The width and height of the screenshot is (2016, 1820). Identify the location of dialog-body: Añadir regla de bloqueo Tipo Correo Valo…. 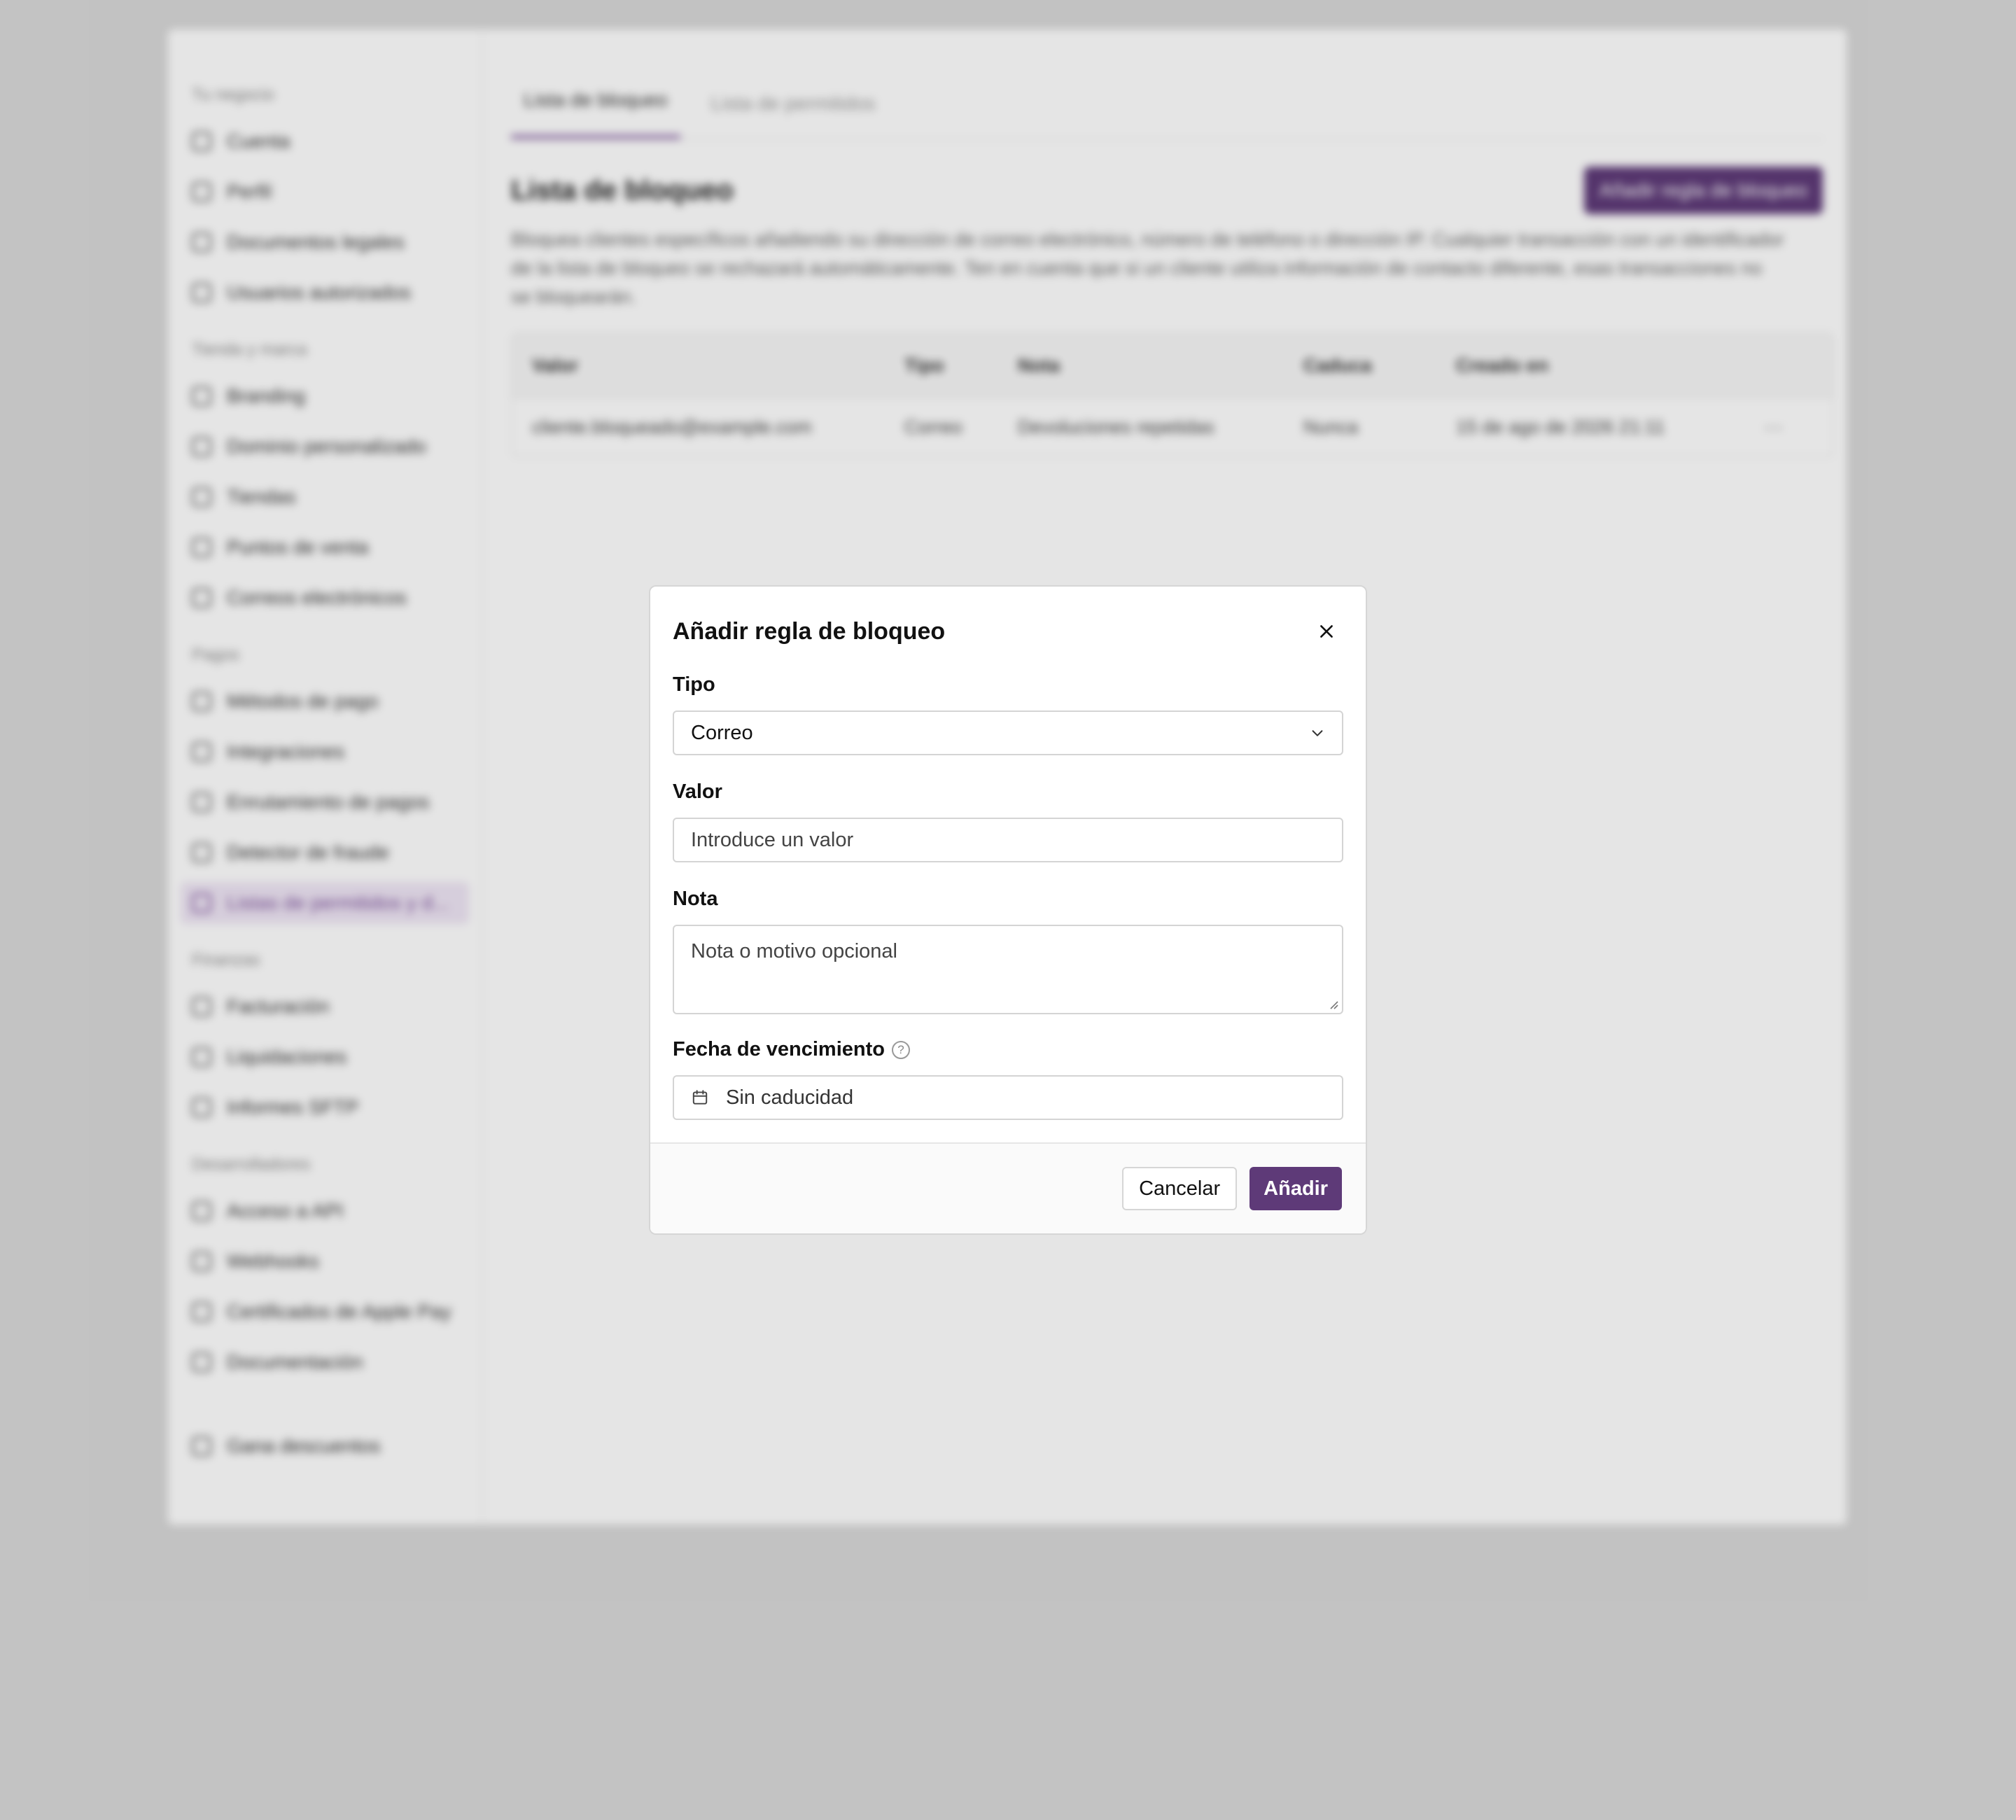
(1008, 853).